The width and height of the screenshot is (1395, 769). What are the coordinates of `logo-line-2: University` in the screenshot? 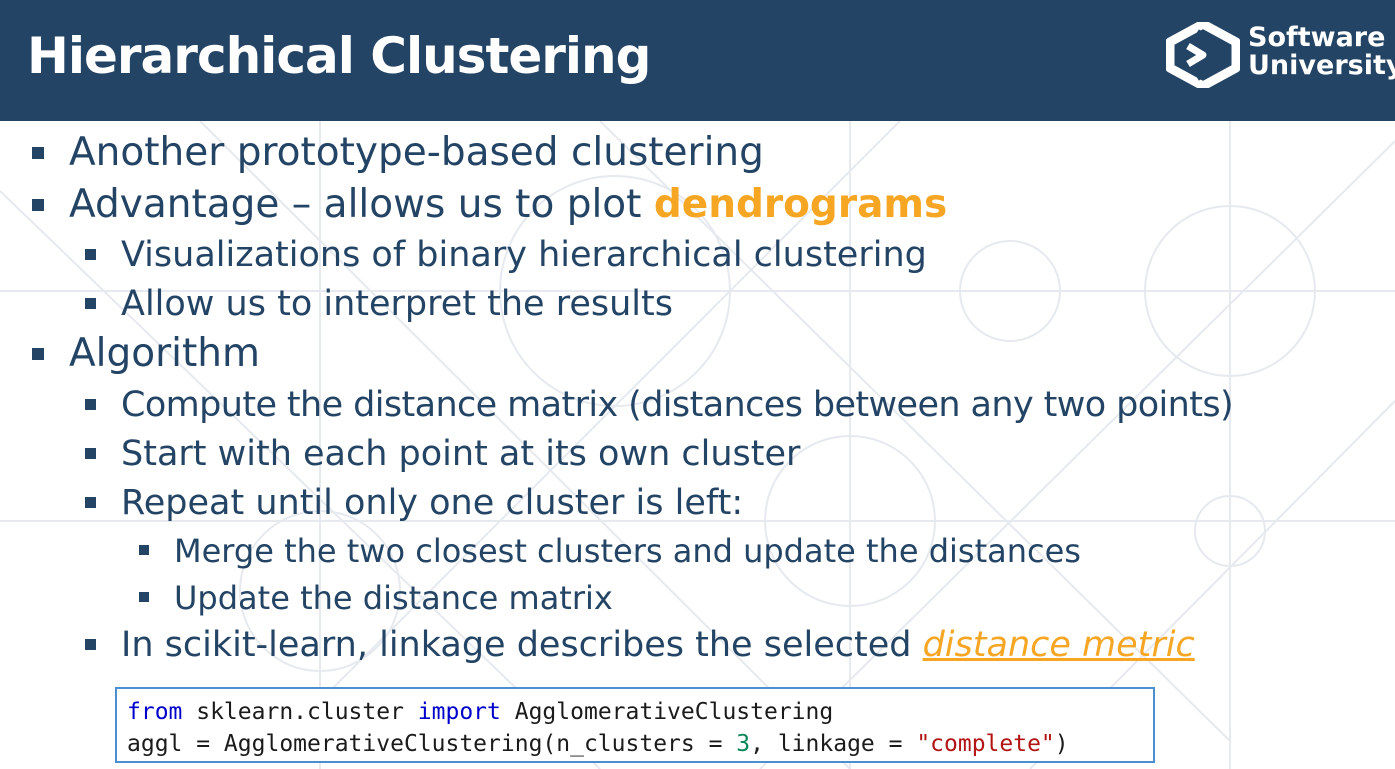 It's located at (1321, 65).